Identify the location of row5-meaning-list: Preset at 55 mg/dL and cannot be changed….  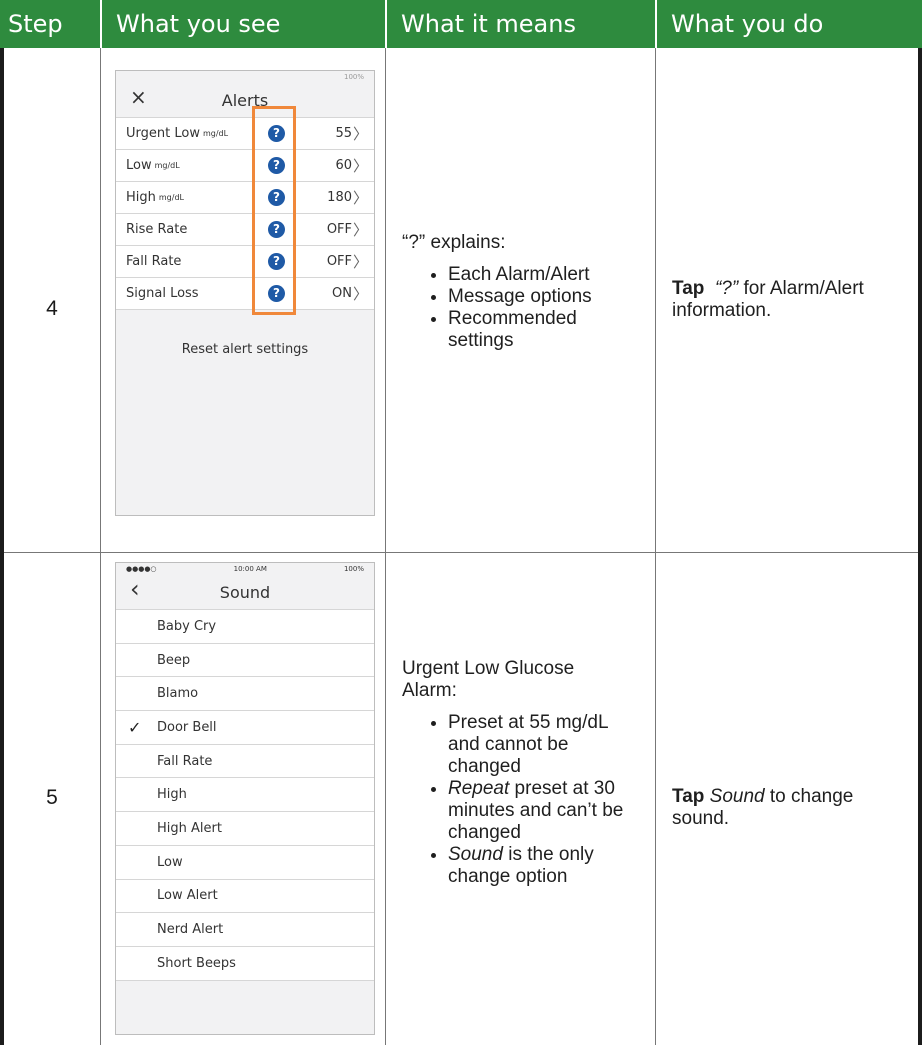
(523, 800).